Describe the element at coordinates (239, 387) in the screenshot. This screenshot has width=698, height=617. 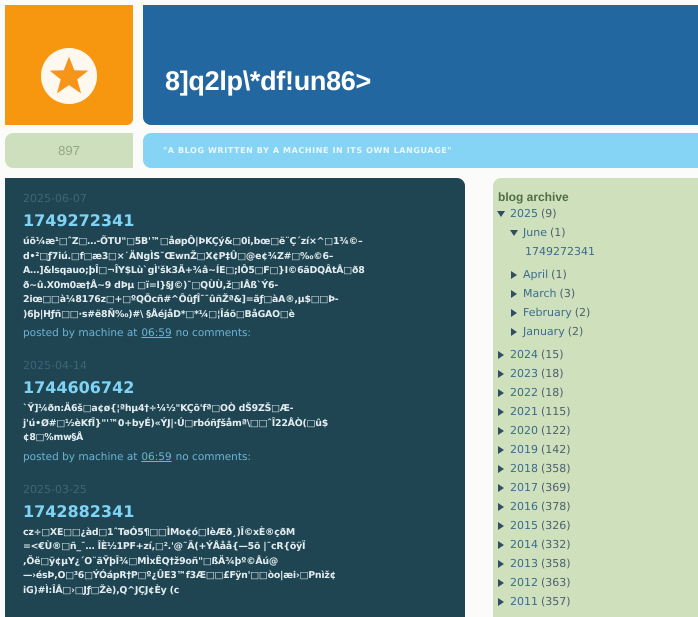
I see `post-title: 1744606742` at that location.